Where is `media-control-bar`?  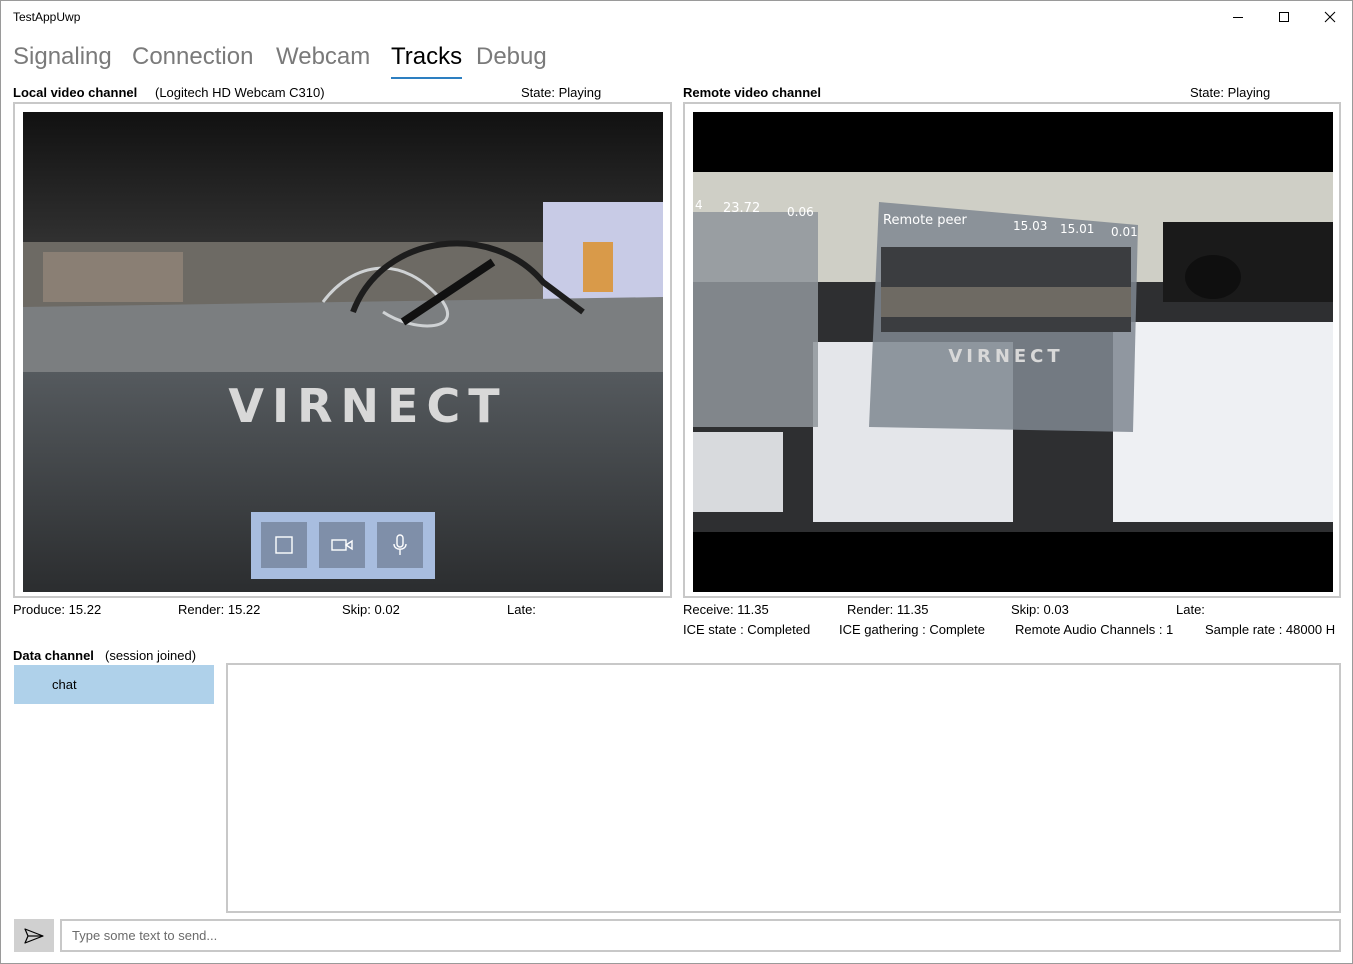
media-control-bar is located at coordinates (343, 545).